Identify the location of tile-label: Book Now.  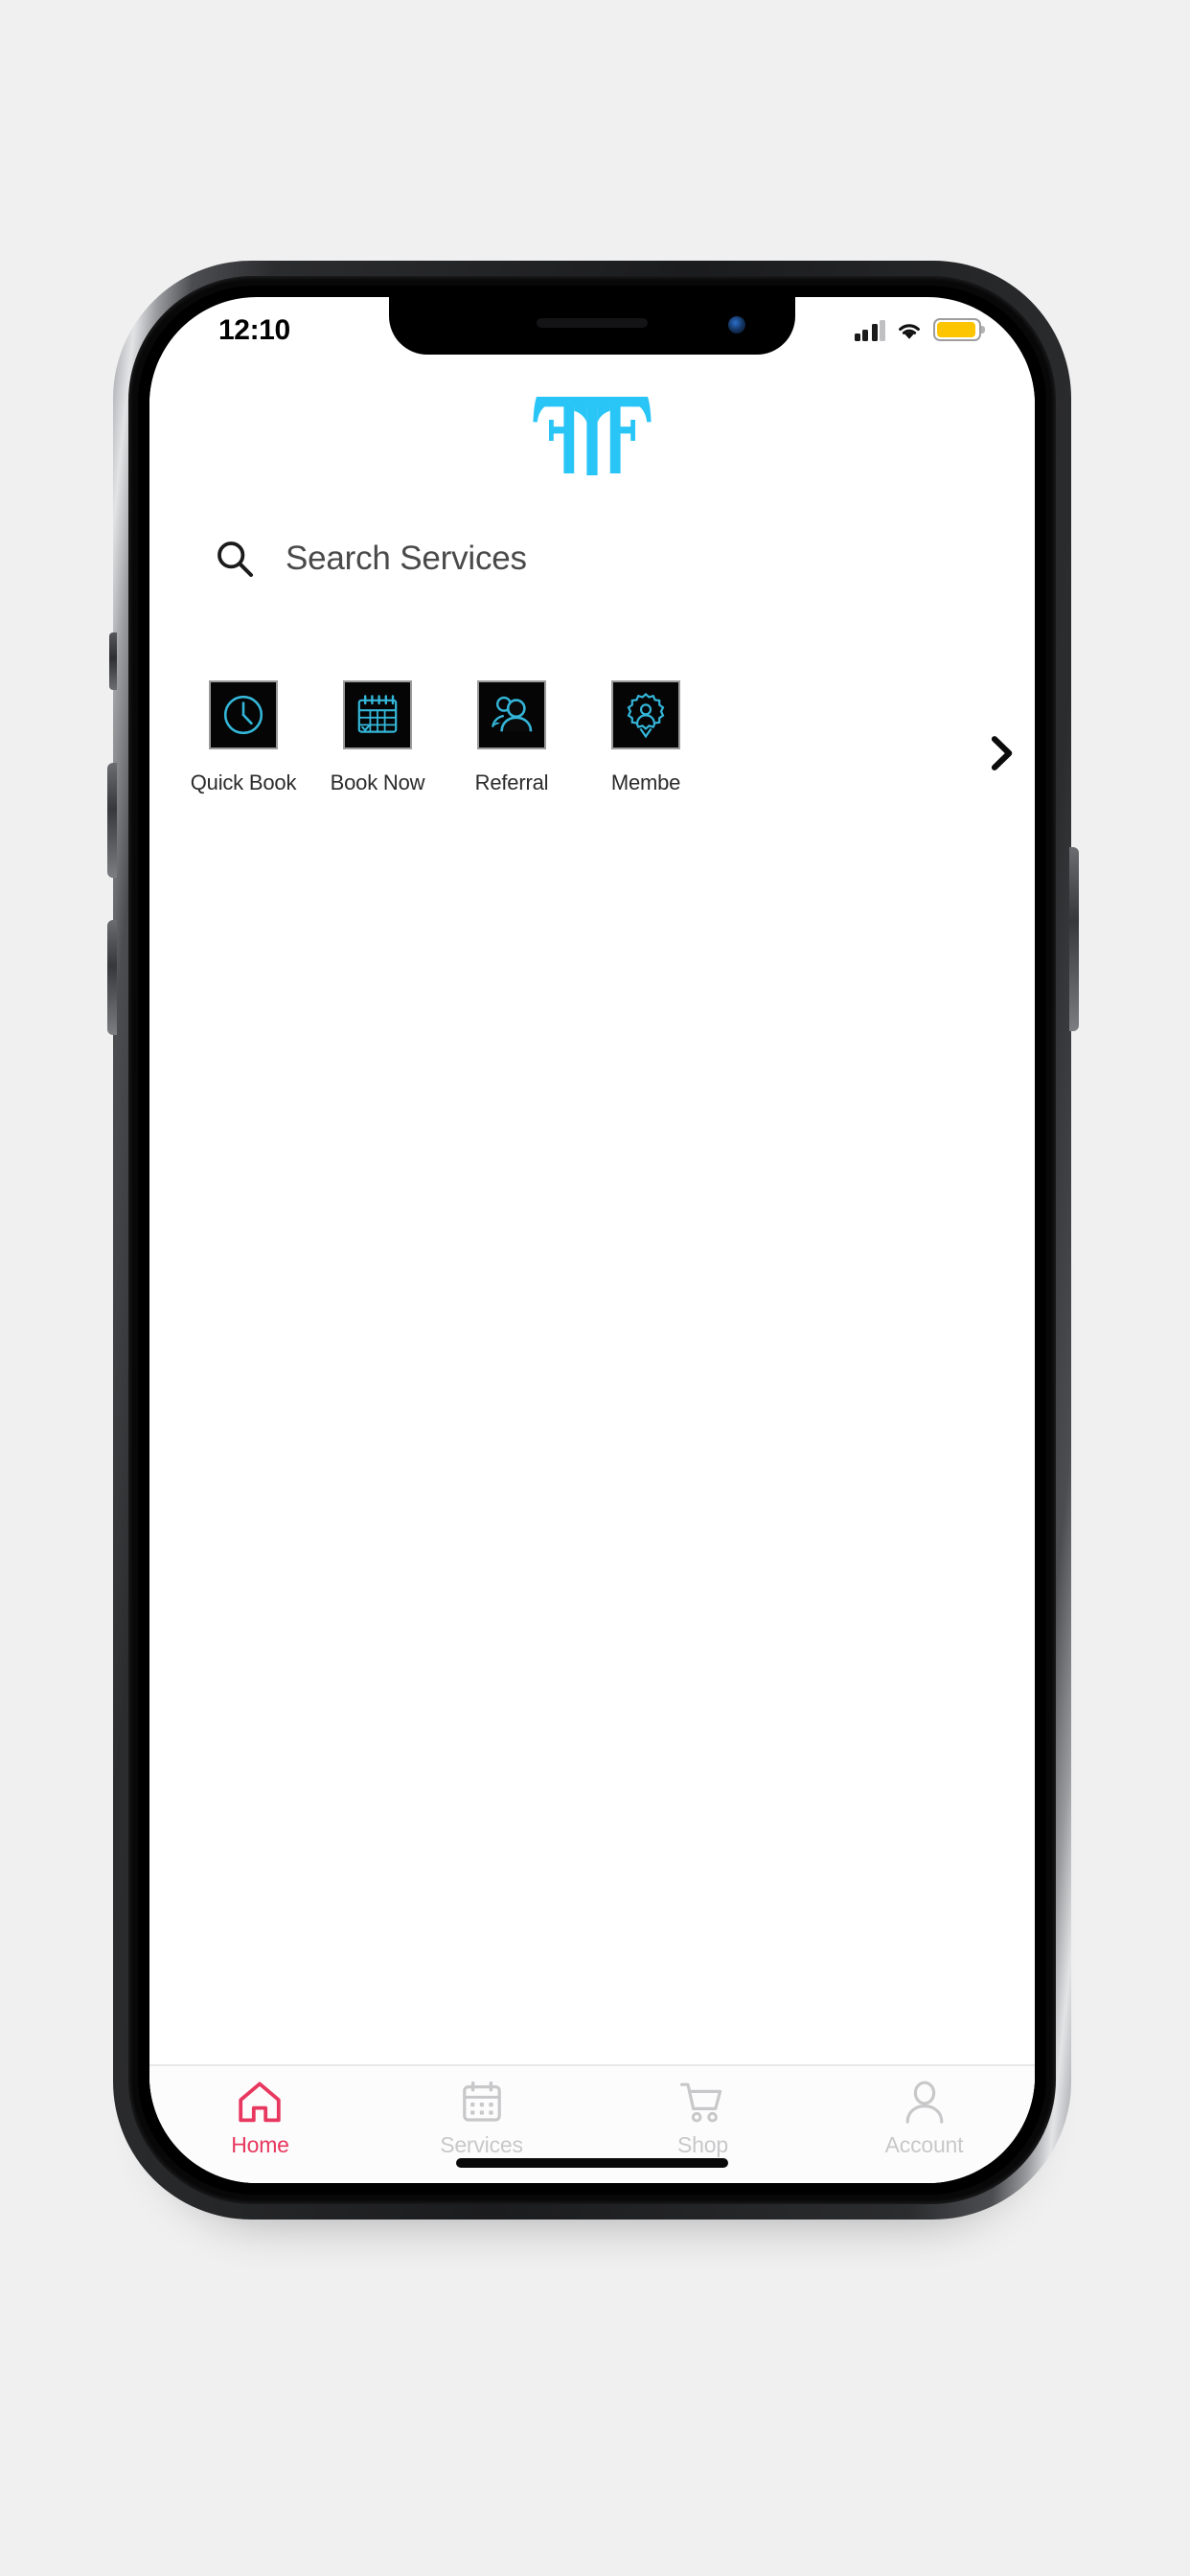
(378, 783).